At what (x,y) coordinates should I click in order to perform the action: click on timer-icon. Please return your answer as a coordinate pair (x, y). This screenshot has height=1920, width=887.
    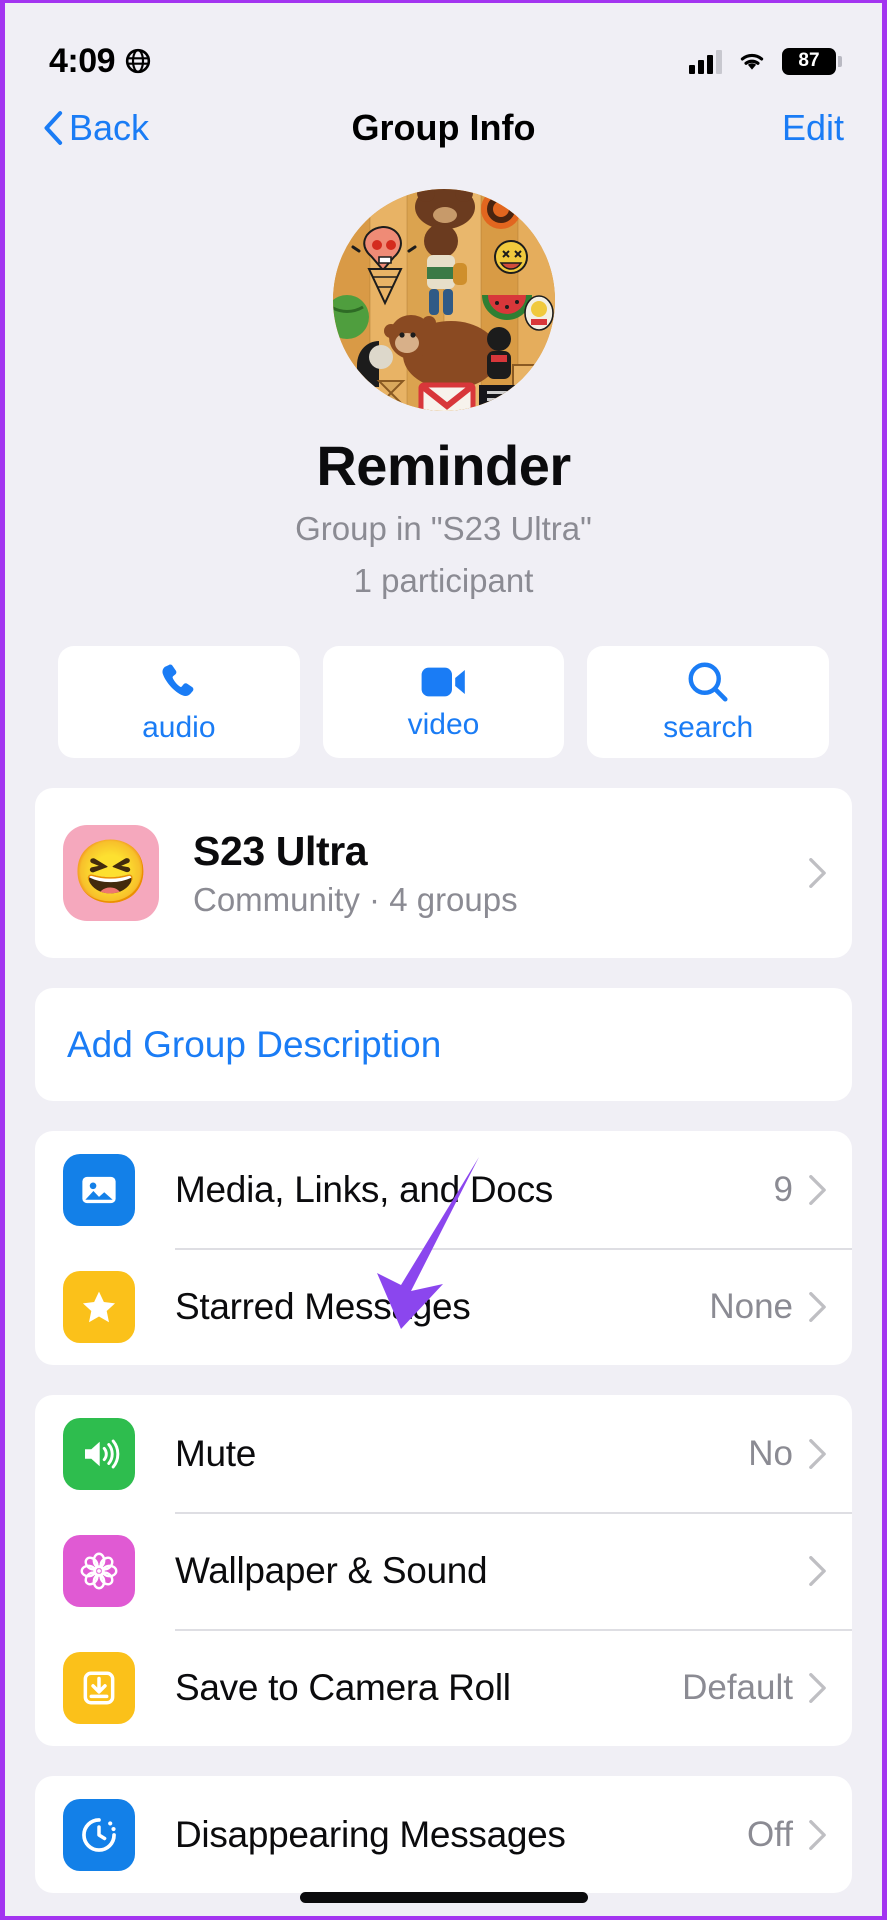
    Looking at the image, I should click on (99, 1834).